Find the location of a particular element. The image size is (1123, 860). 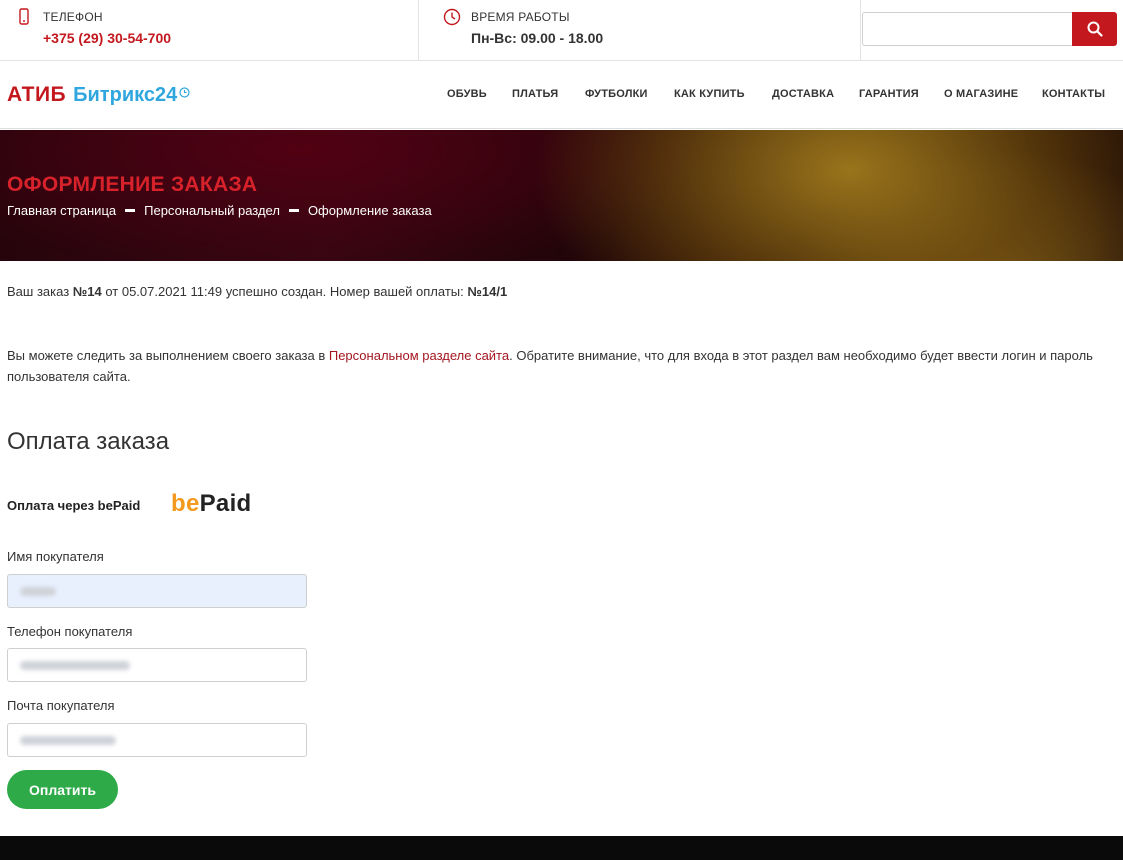

payment-method-label: Оплата через bePaid is located at coordinates (74, 505).